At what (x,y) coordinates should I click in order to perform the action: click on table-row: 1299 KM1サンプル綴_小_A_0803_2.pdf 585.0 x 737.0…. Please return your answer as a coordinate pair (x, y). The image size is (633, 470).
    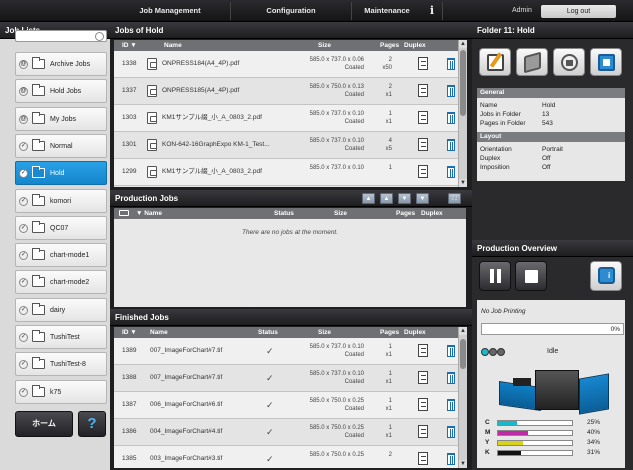
    Looking at the image, I should click on (286, 172).